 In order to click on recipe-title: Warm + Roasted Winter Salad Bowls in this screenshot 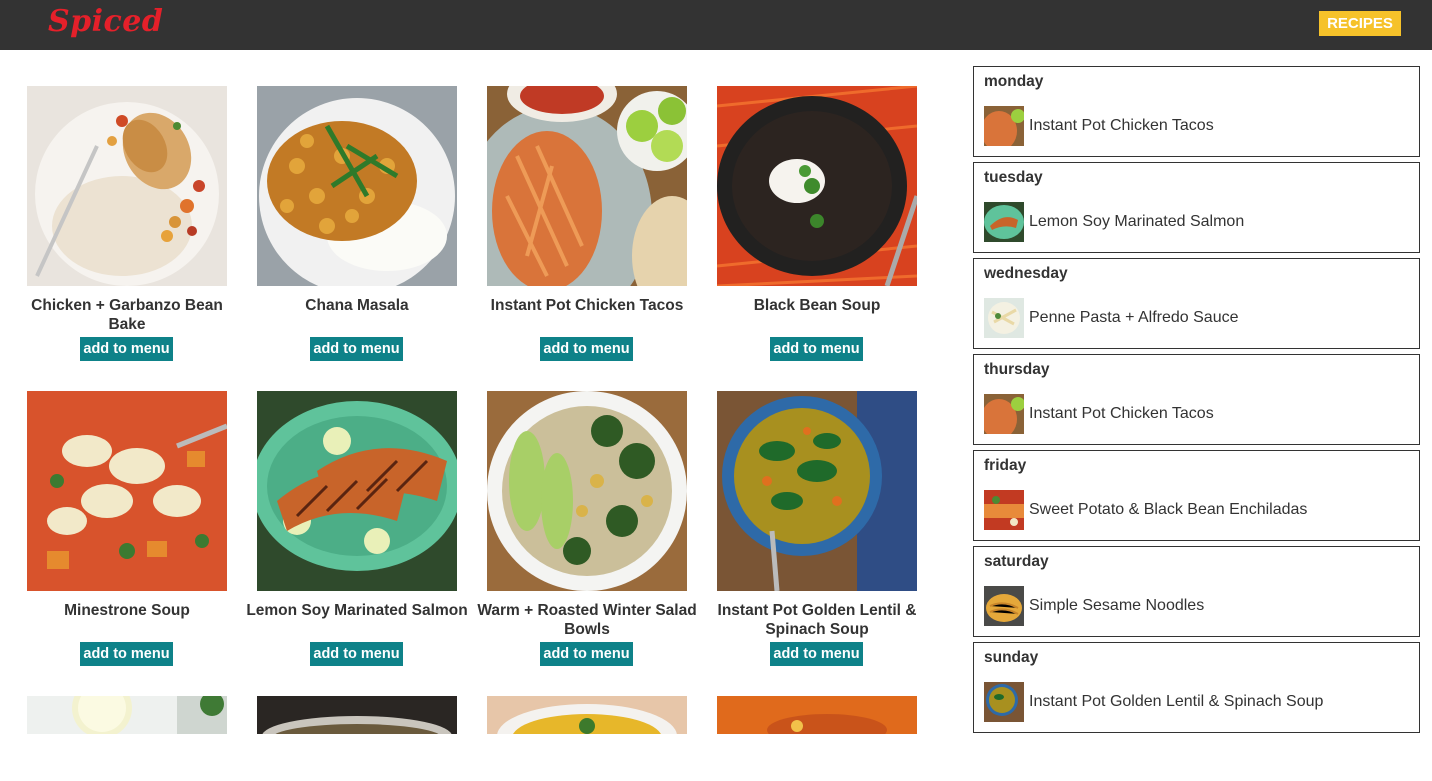, I will do `click(587, 620)`.